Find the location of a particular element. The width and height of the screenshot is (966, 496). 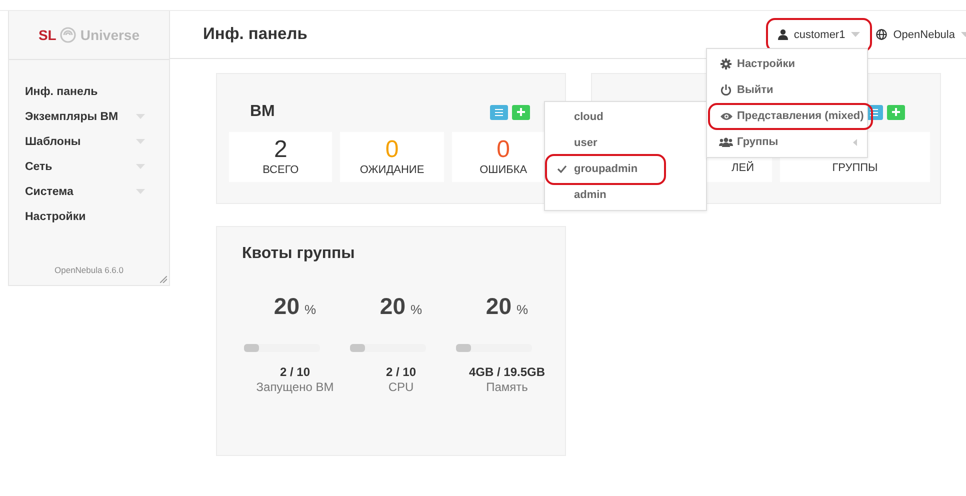

resize-grip-icon is located at coordinates (163, 279).